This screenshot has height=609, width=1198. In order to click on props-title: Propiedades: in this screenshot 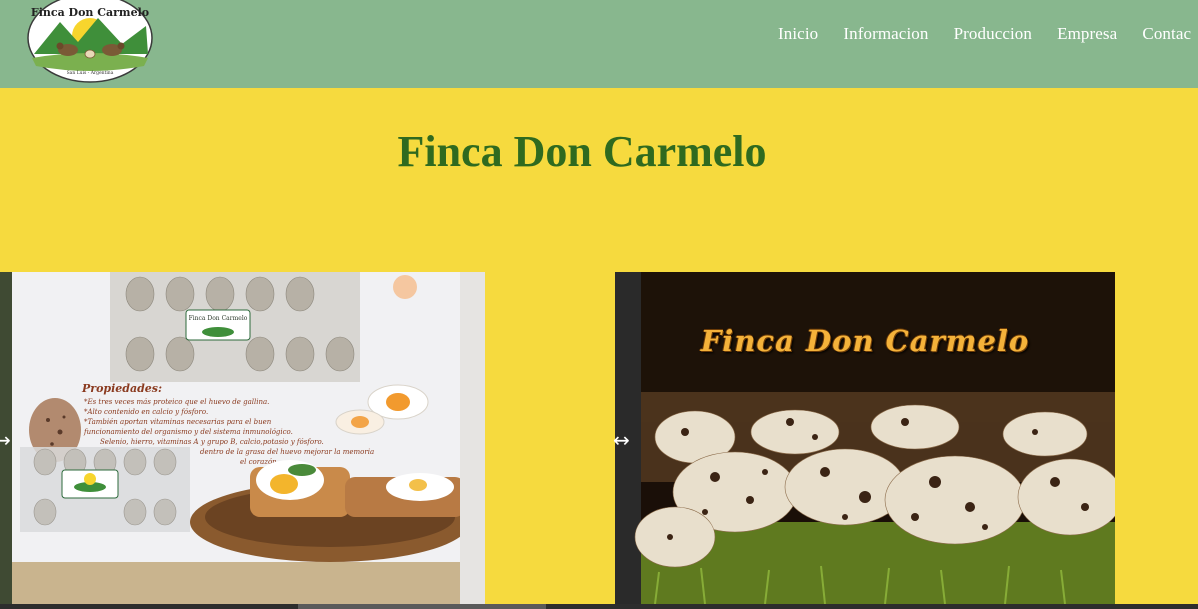, I will do `click(121, 388)`.